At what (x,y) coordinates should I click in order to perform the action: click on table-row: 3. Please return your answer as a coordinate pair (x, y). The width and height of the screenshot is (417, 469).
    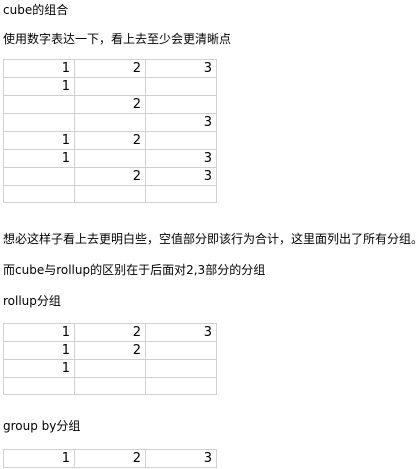
    Looking at the image, I should click on (110, 122).